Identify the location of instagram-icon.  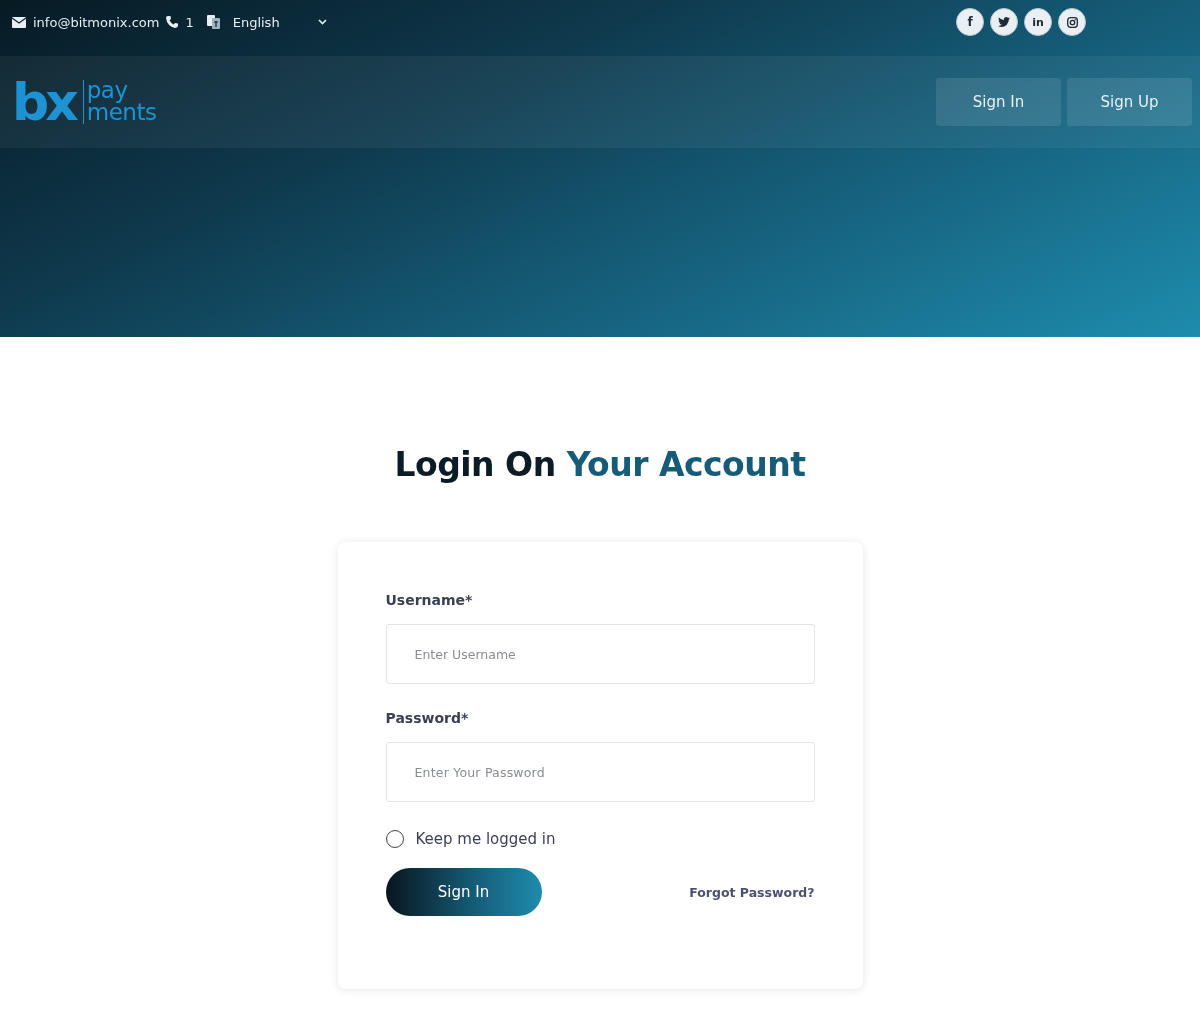
(1072, 22).